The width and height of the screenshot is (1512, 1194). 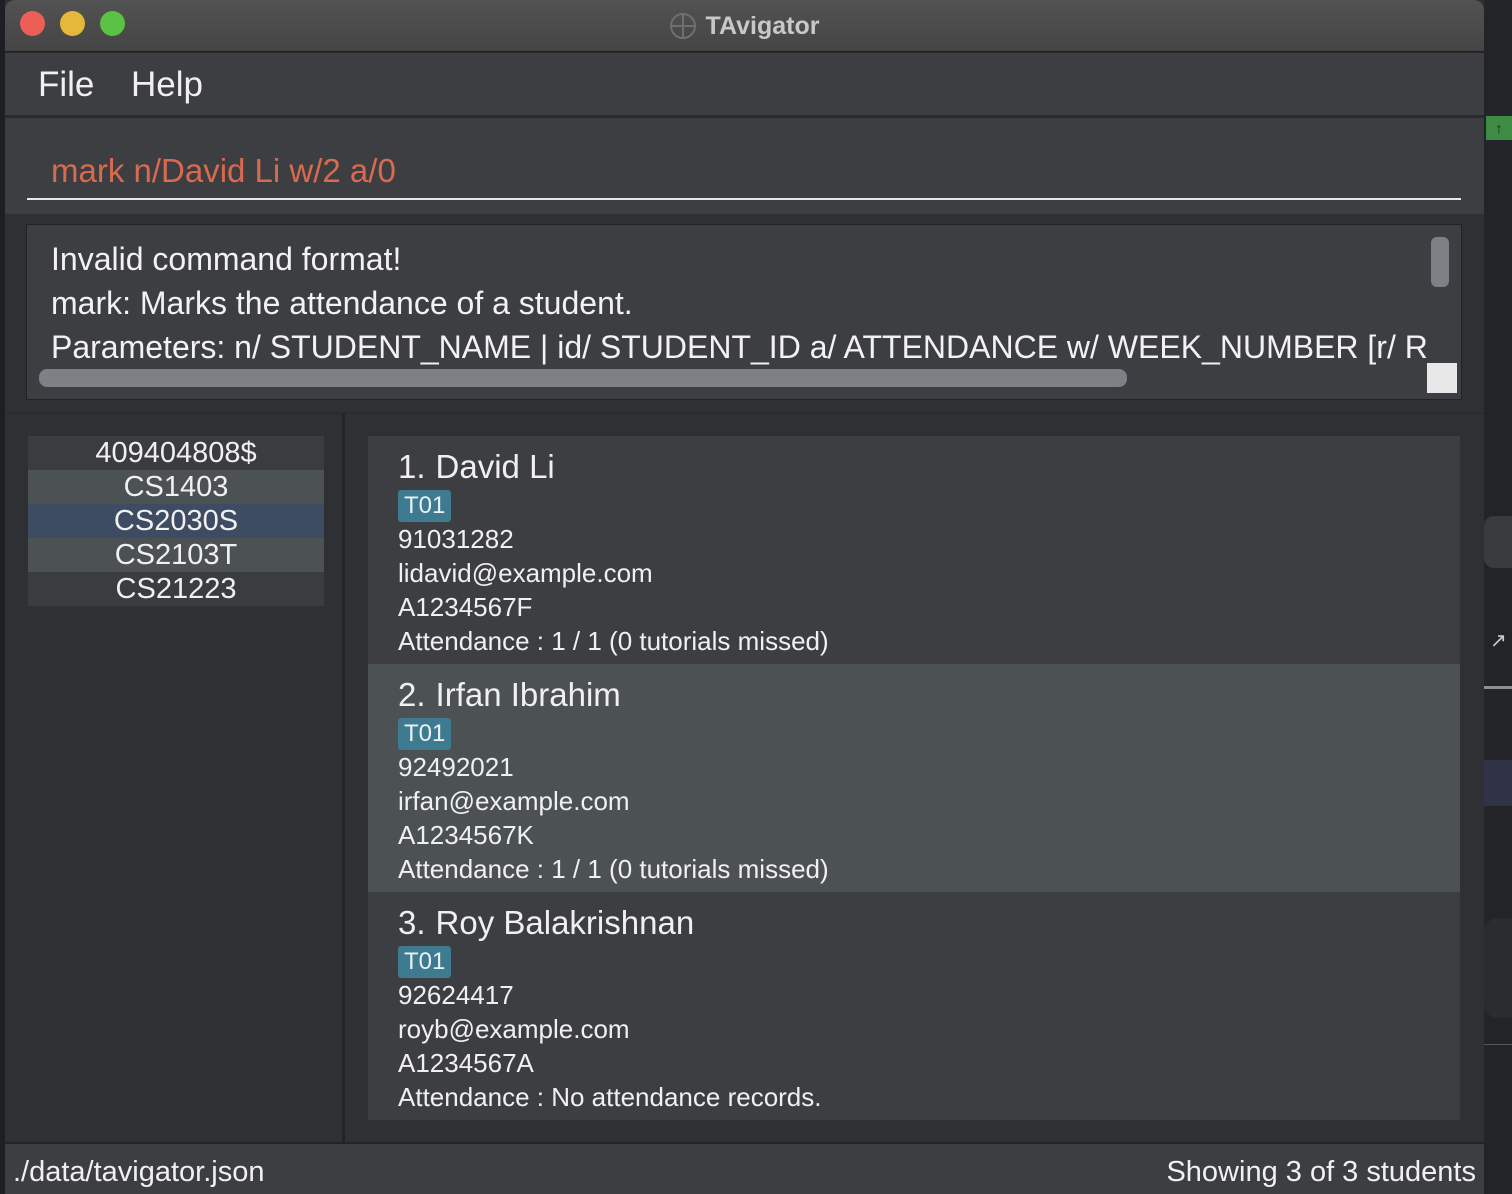 What do you see at coordinates (1498, 641) in the screenshot?
I see `expand-icon: ↗` at bounding box center [1498, 641].